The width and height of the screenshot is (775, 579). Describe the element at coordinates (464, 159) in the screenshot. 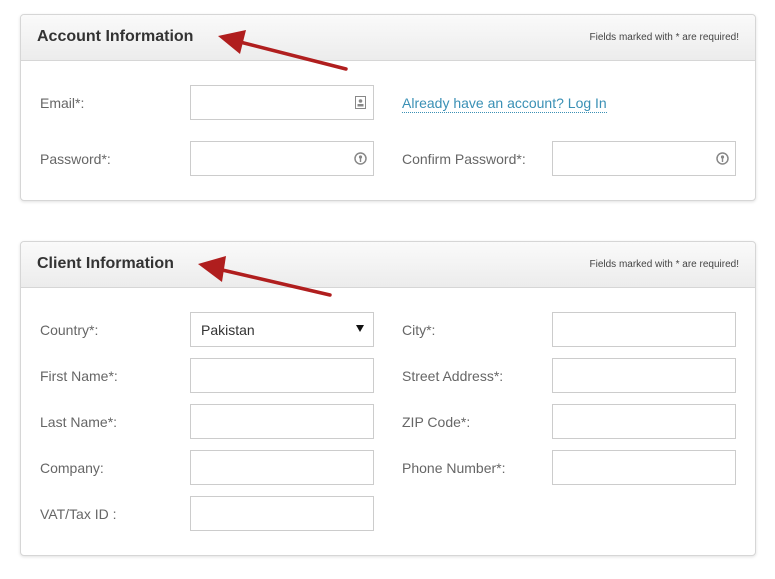

I see `confirm-password-label: Confirm Password*:` at that location.